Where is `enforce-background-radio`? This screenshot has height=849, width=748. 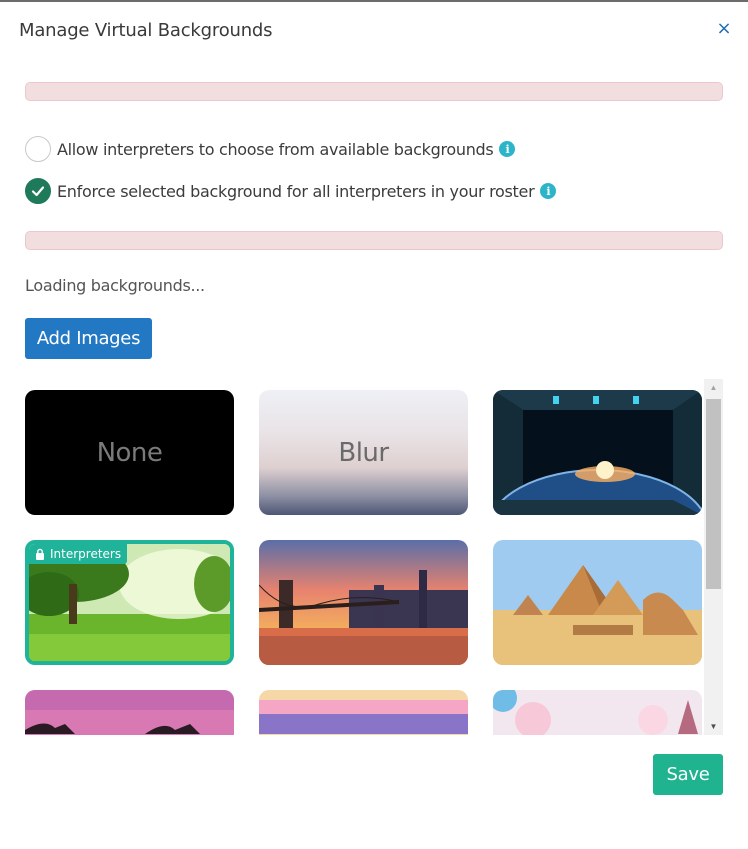
enforce-background-radio is located at coordinates (38, 191).